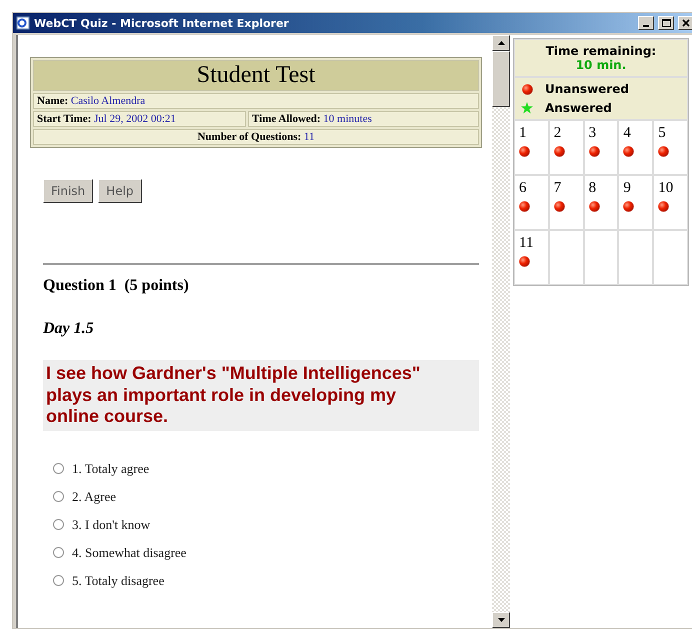 The width and height of the screenshot is (692, 629). Describe the element at coordinates (601, 65) in the screenshot. I see `timer-value: 10 min.` at that location.